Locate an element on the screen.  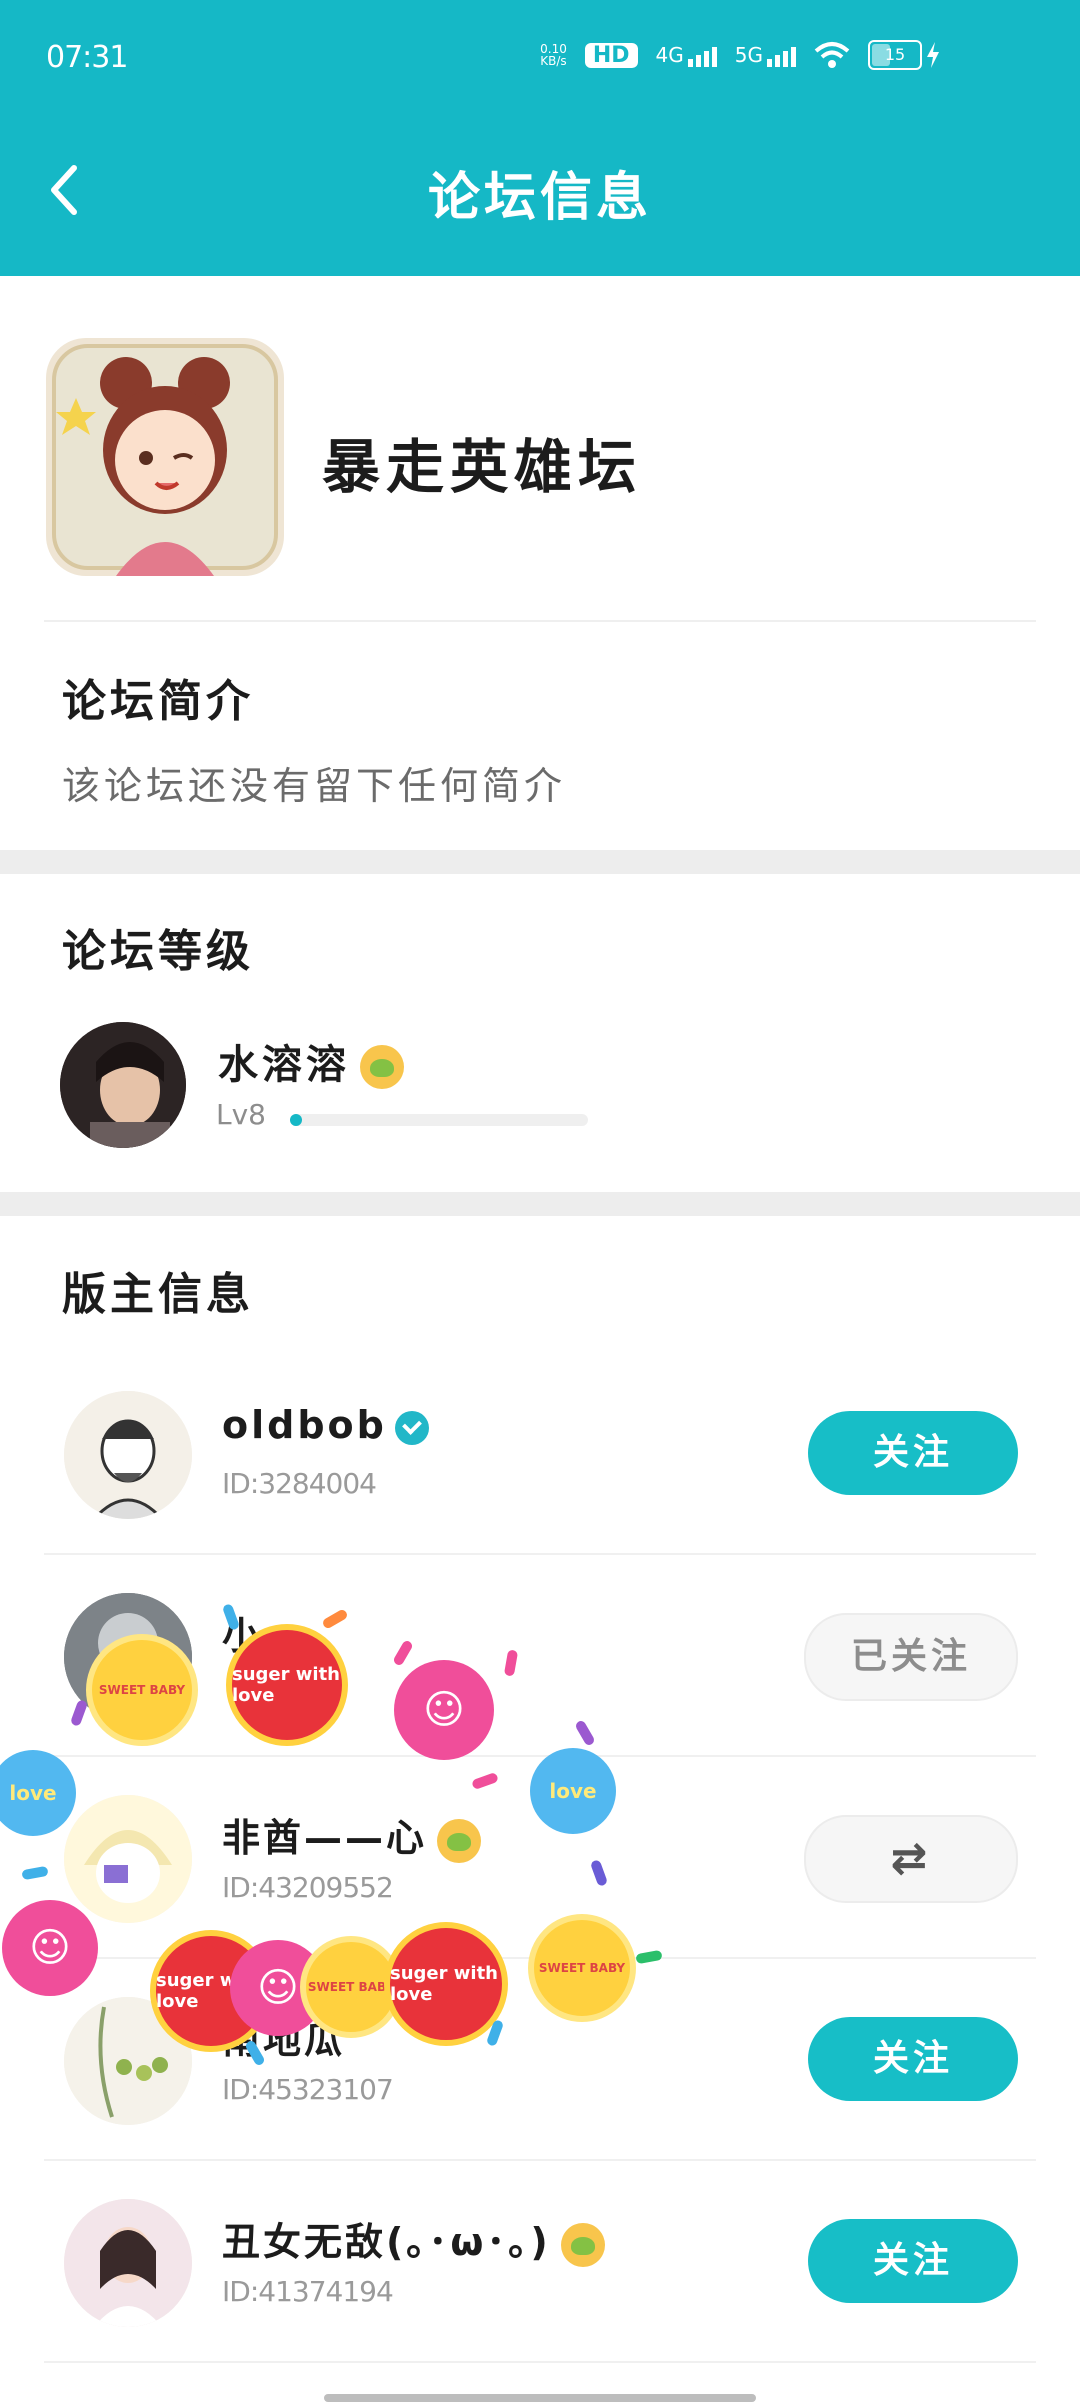
intro-heading: 论坛简介 is located at coordinates (158, 701).